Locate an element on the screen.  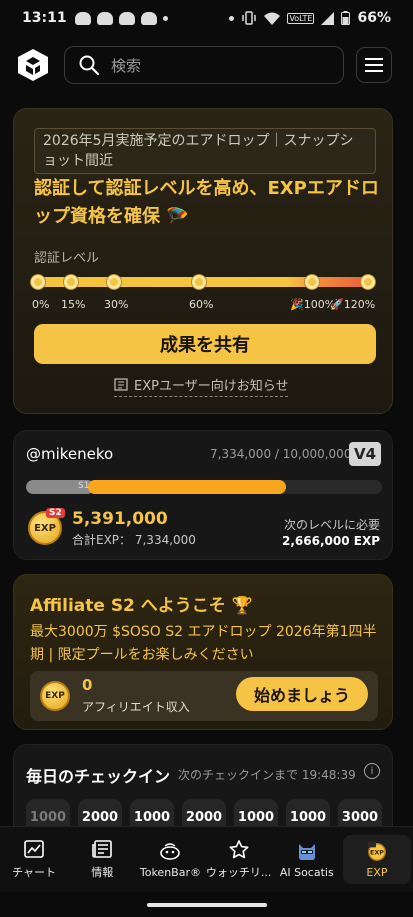
level-tick-label: 🎉100% is located at coordinates (313, 304).